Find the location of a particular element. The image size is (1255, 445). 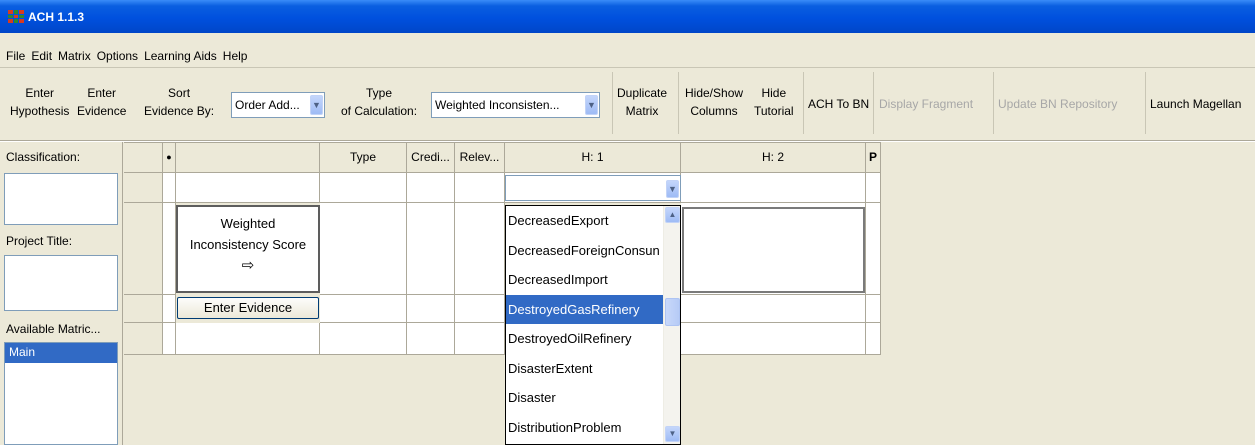

project-title-field is located at coordinates (61, 283).